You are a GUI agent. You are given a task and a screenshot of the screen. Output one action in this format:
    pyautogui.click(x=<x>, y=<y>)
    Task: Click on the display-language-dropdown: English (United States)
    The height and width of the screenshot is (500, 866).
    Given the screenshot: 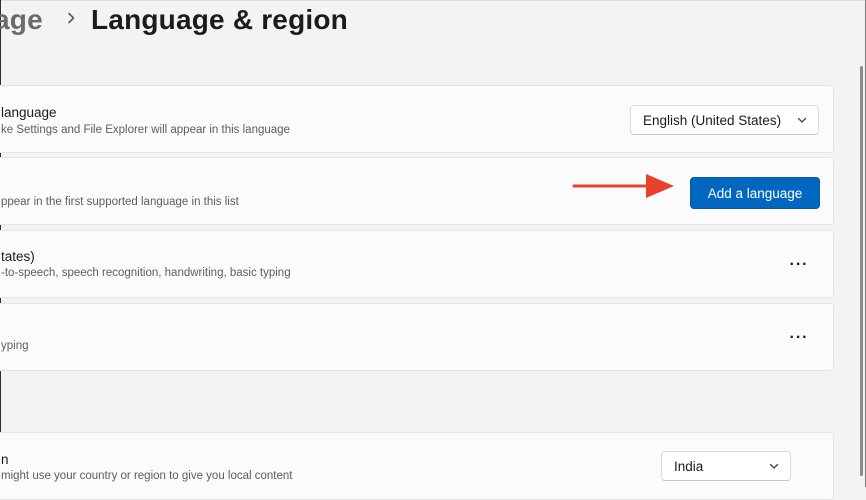 What is the action you would take?
    pyautogui.click(x=724, y=120)
    